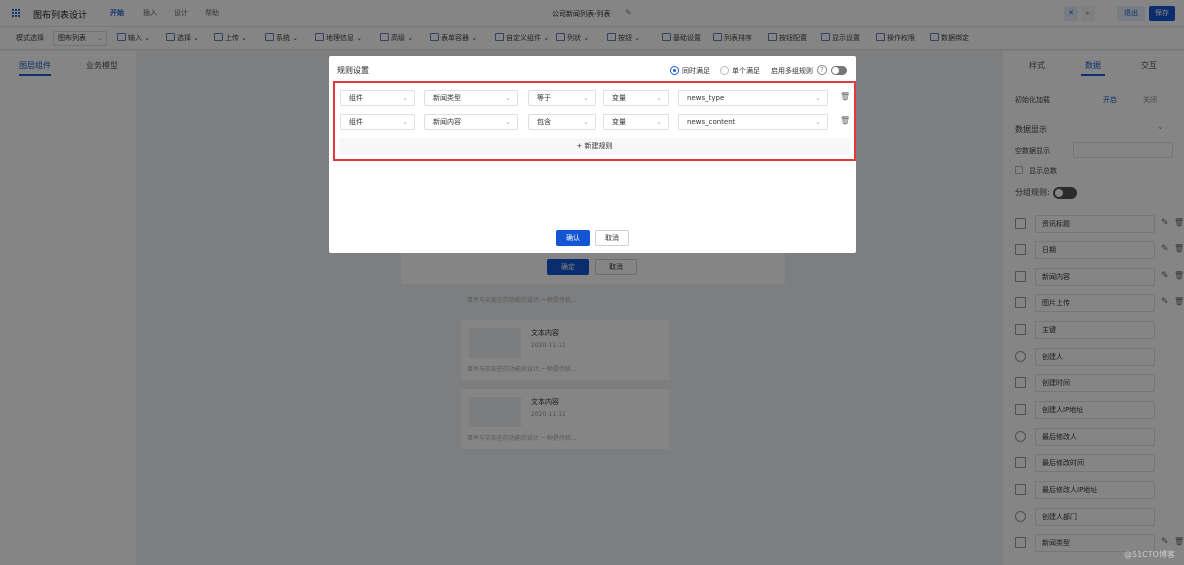 This screenshot has height=565, width=1184. I want to click on multi-group-toggle, so click(839, 70).